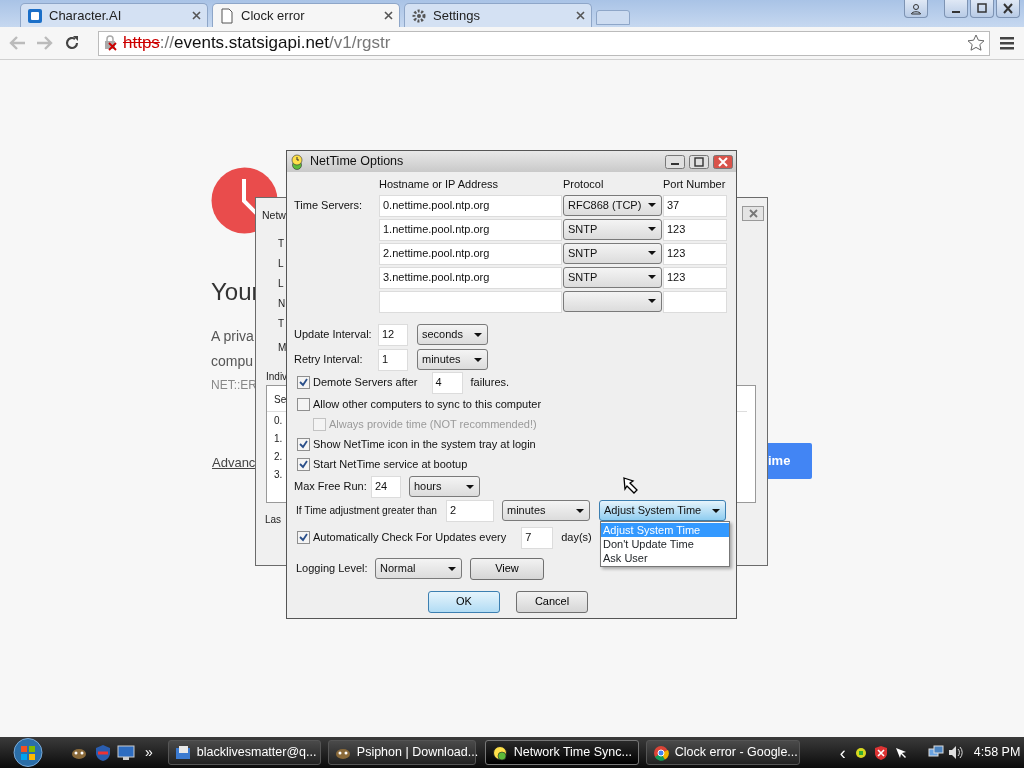 This screenshot has width=1024, height=768. Describe the element at coordinates (282, 302) in the screenshot. I see `label-text: N` at that location.